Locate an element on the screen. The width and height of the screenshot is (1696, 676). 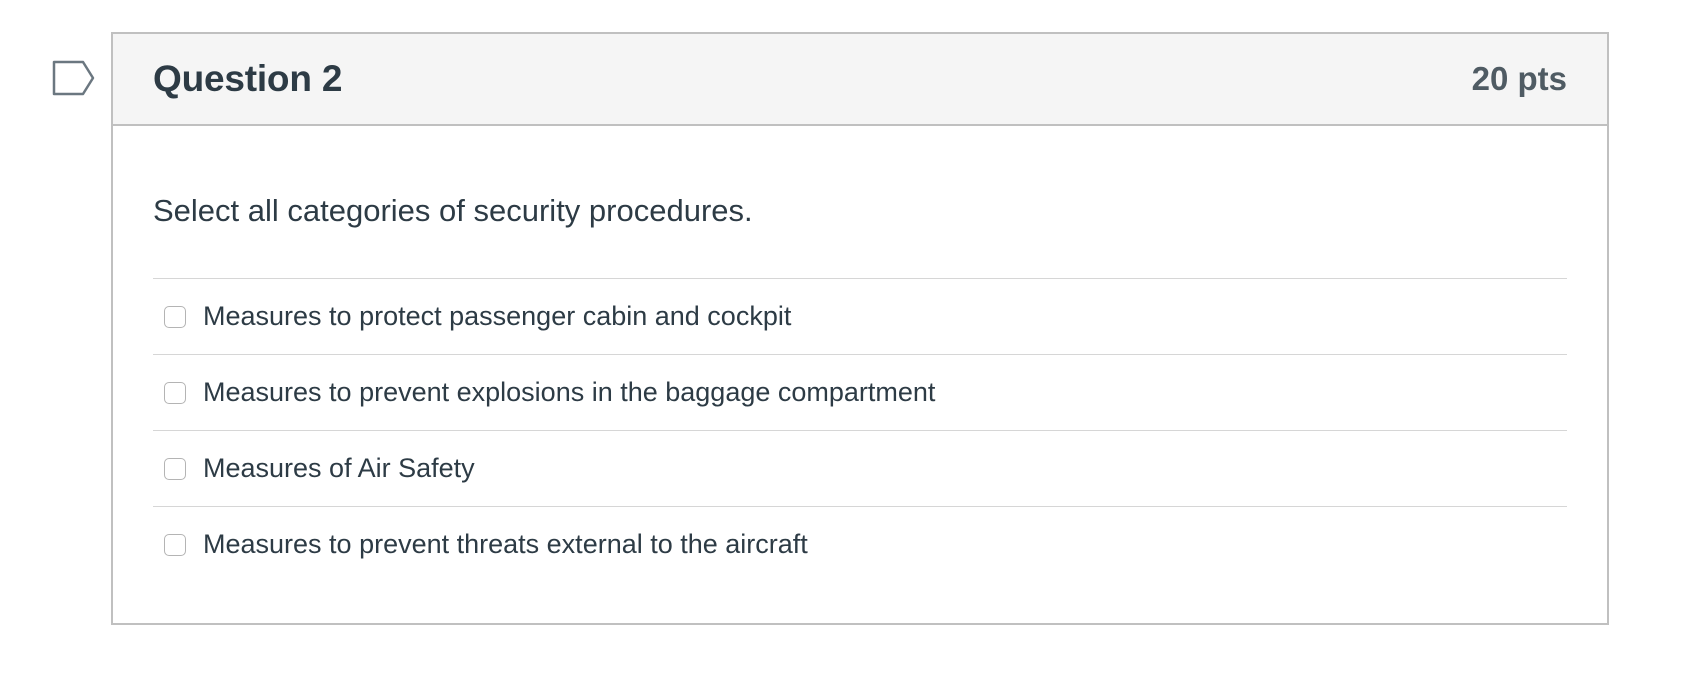
question-title: Question 2 is located at coordinates (248, 78).